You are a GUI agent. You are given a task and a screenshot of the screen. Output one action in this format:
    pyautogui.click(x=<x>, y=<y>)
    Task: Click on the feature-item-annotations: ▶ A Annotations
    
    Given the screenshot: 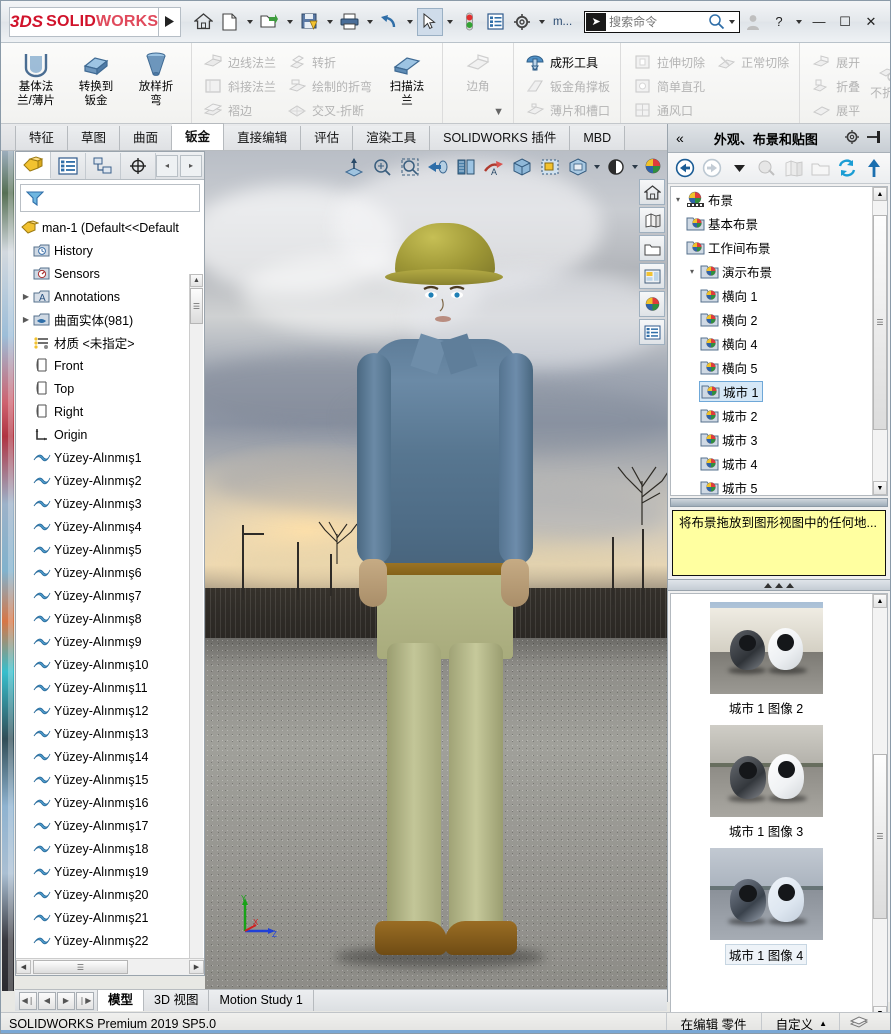 What is the action you would take?
    pyautogui.click(x=112, y=296)
    